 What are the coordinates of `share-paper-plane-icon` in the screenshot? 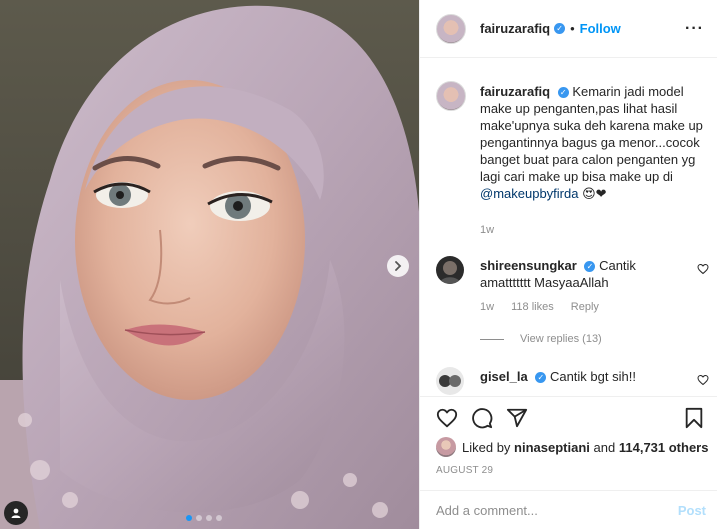 It's located at (517, 418).